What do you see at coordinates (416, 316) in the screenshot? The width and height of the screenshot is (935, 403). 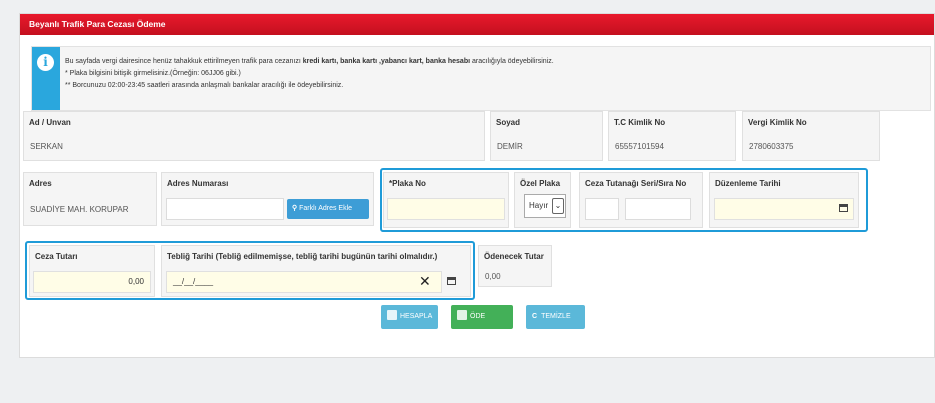 I see `hesapla-label: HESAPLA` at bounding box center [416, 316].